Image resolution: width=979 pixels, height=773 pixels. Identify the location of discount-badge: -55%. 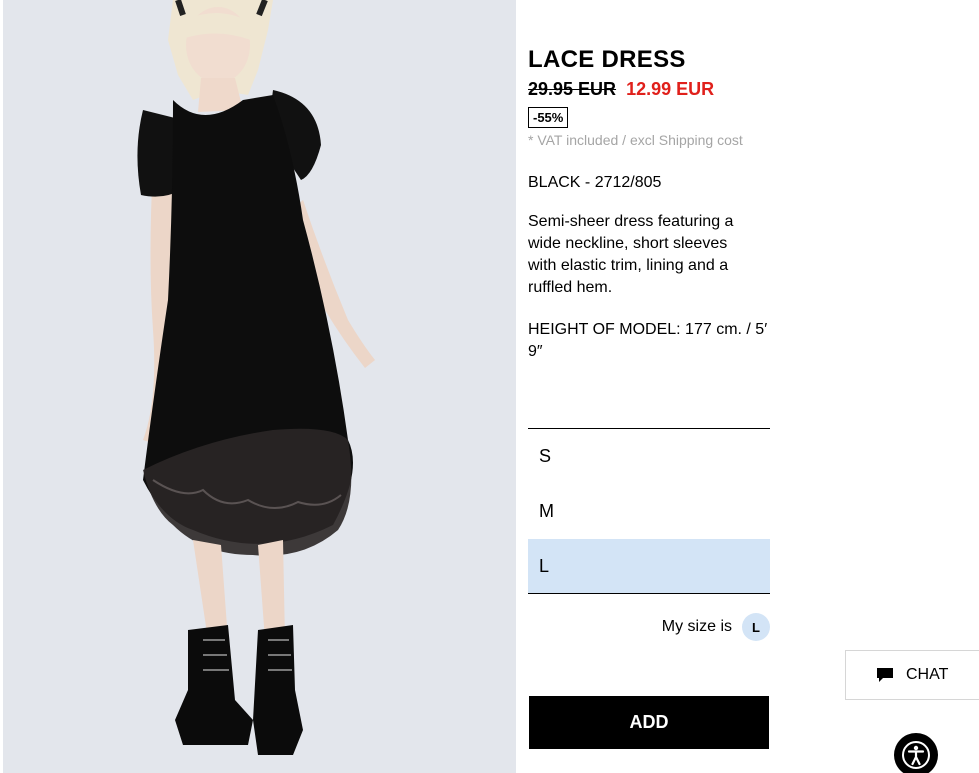
(548, 117).